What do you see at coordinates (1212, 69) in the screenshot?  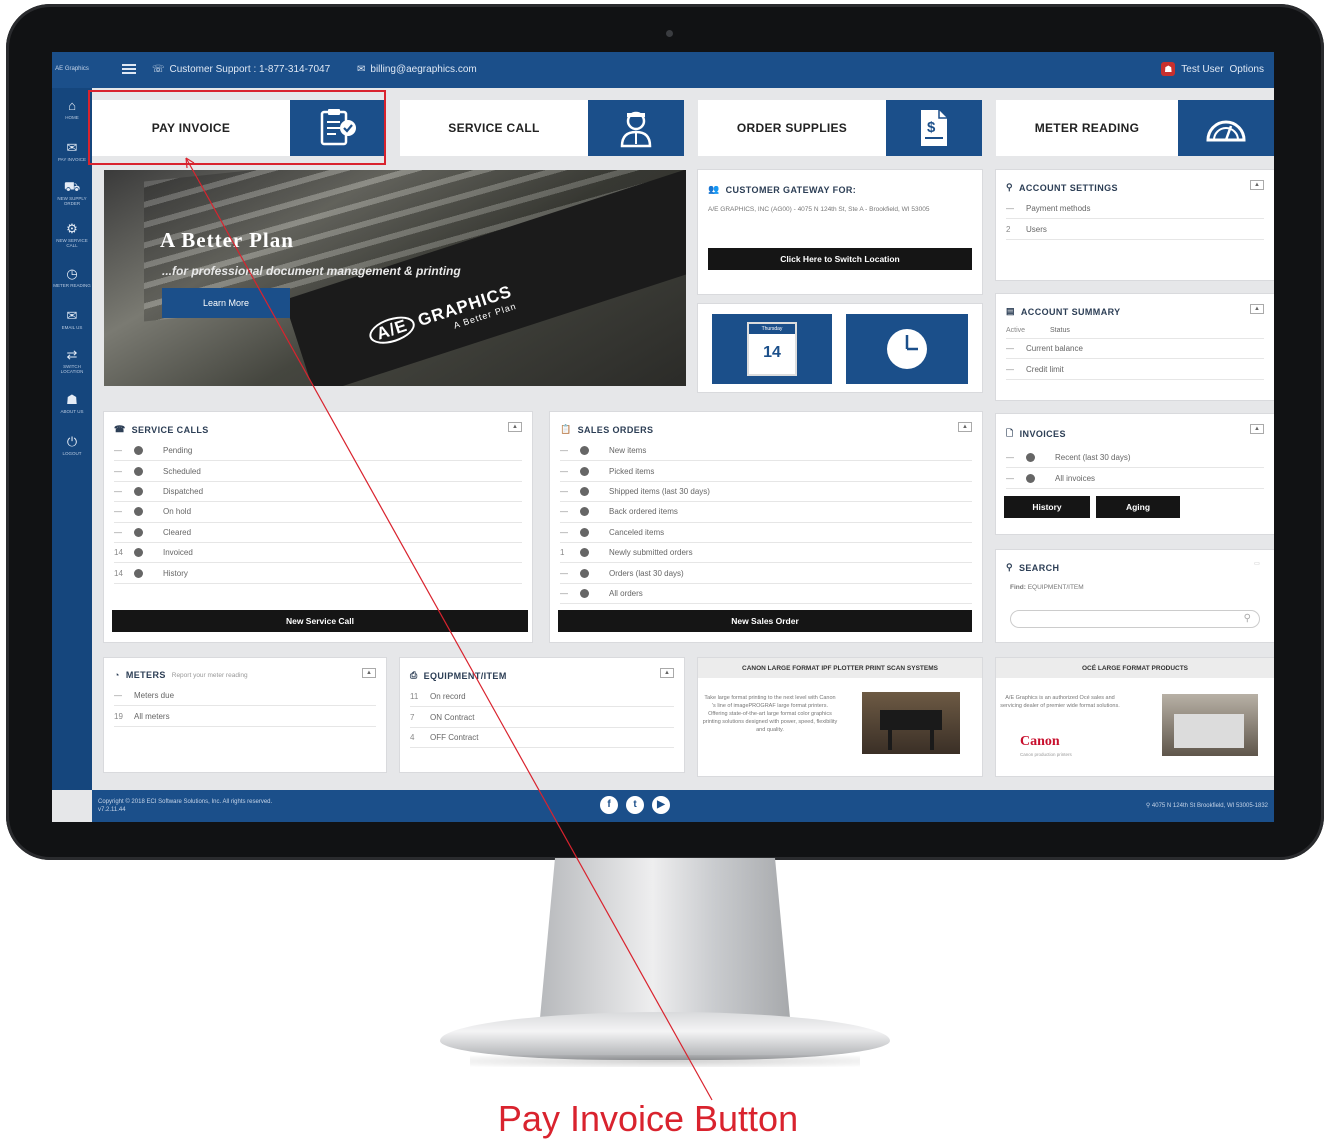 I see `user-menu: ☗ Test User Options` at bounding box center [1212, 69].